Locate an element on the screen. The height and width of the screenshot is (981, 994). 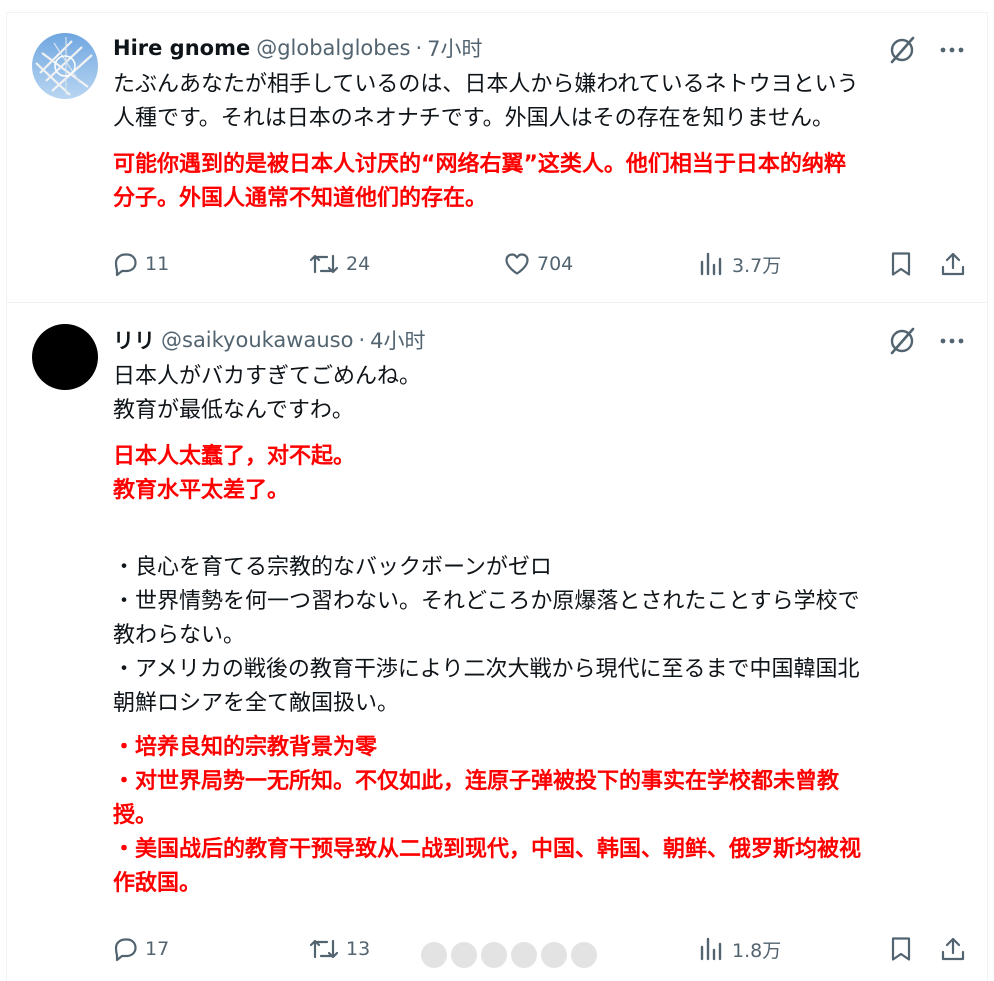
like-button: 704 is located at coordinates (538, 264).